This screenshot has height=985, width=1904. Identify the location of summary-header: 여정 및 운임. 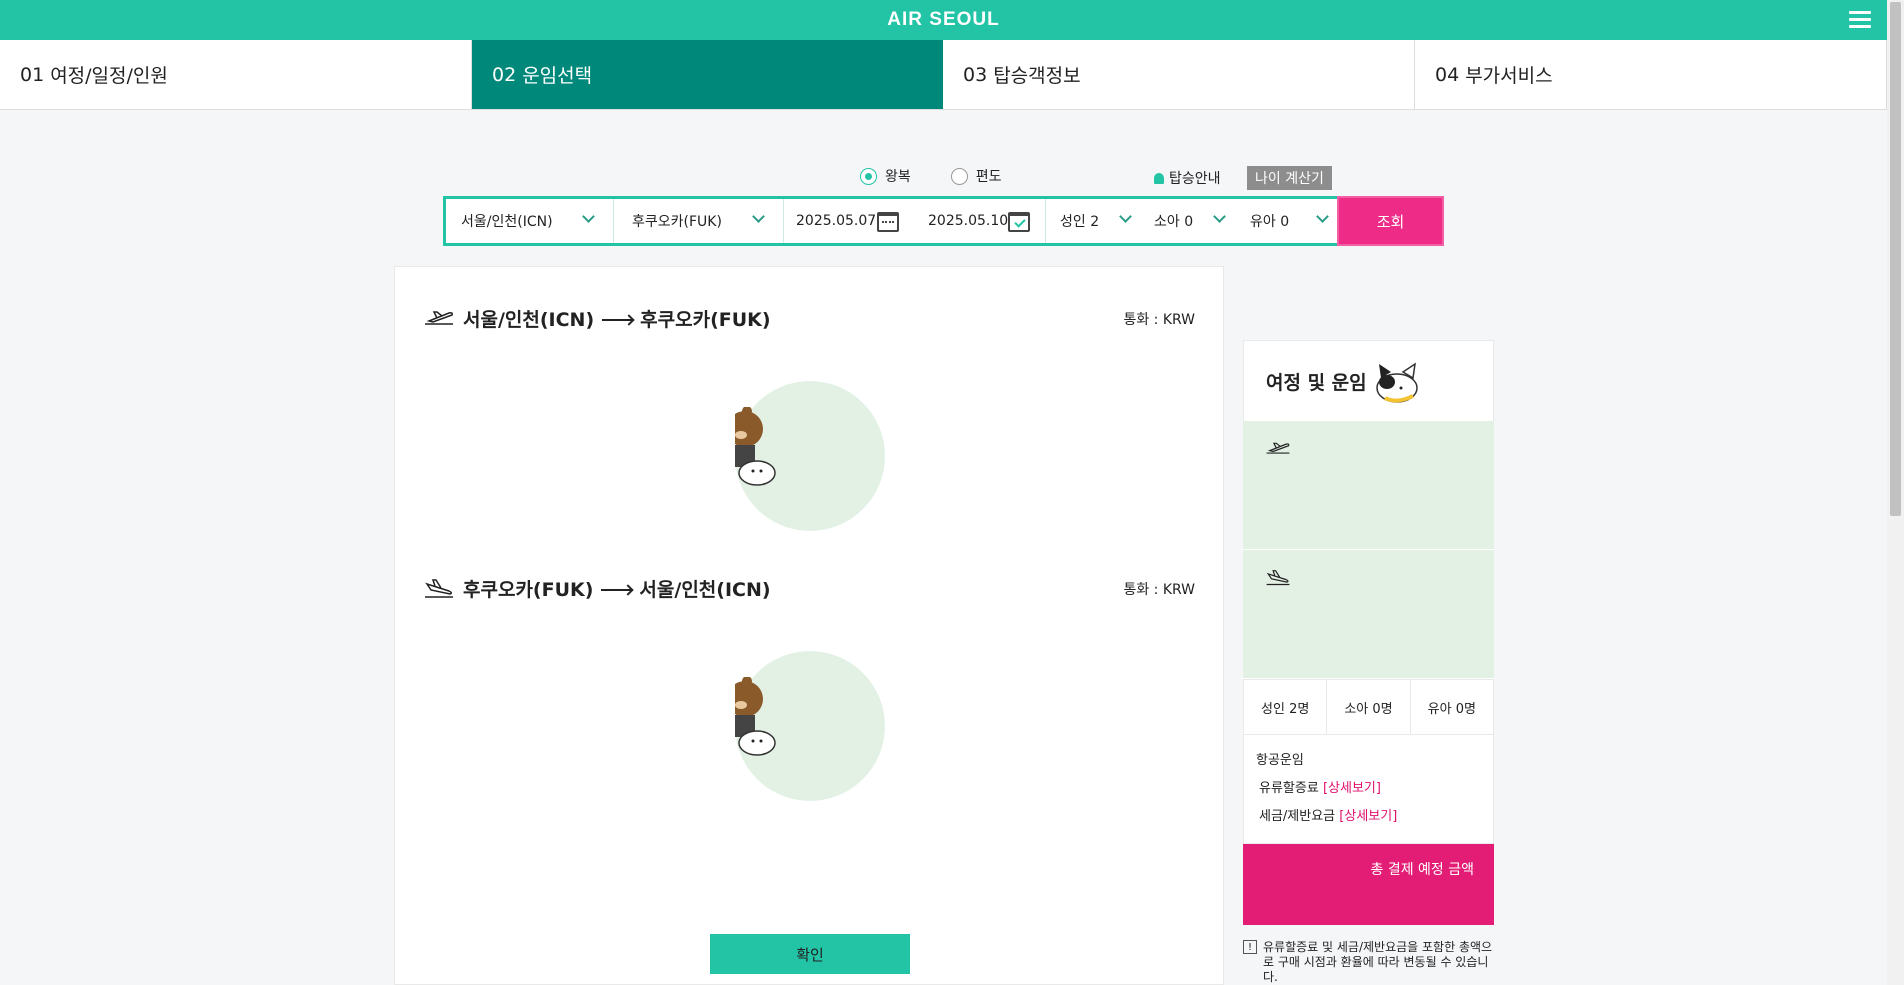
(1368, 380).